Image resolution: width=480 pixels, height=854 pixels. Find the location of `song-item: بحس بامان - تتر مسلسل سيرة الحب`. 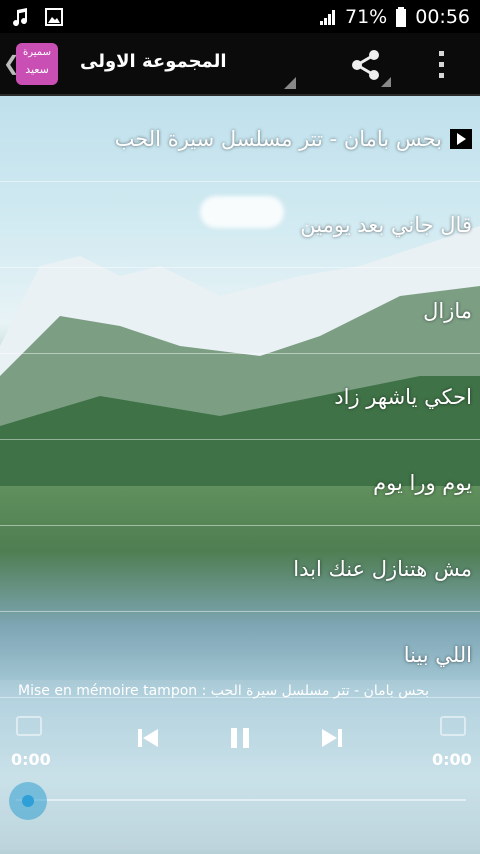

song-item: بحس بامان - تتر مسلسل سيرة الحب is located at coordinates (240, 139).